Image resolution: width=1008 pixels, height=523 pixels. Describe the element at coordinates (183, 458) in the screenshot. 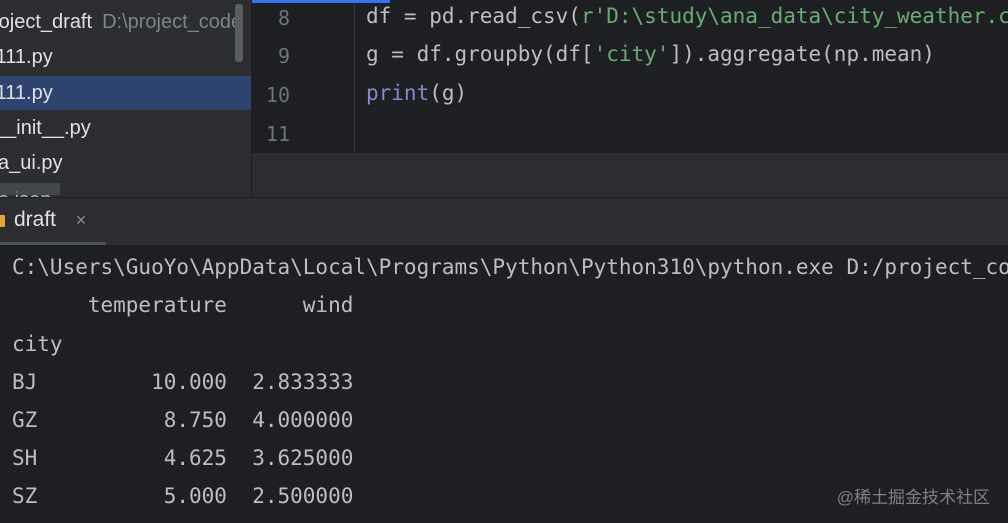

I see `console-output-line: SH 4.625 3.625000` at that location.